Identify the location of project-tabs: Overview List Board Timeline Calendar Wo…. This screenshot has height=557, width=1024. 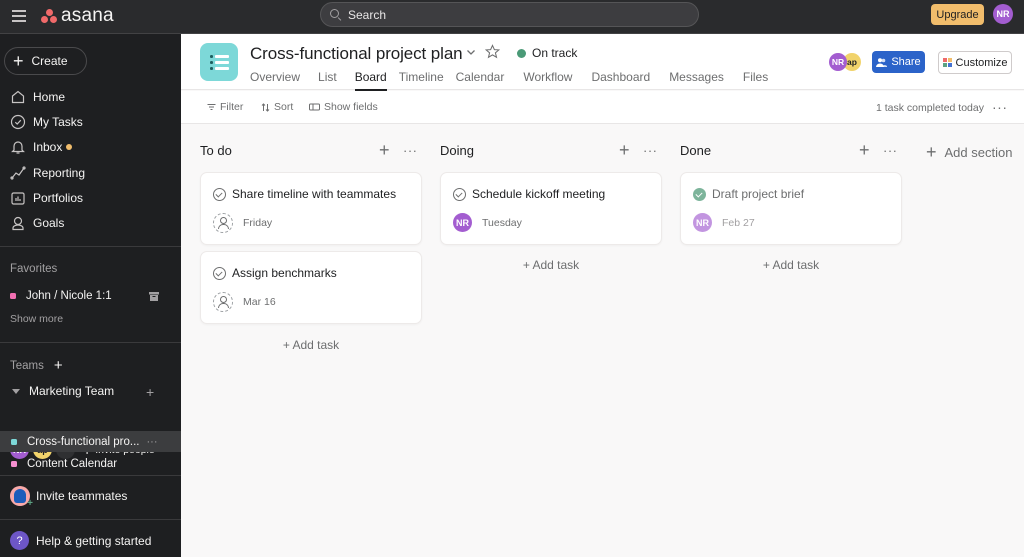
(509, 80).